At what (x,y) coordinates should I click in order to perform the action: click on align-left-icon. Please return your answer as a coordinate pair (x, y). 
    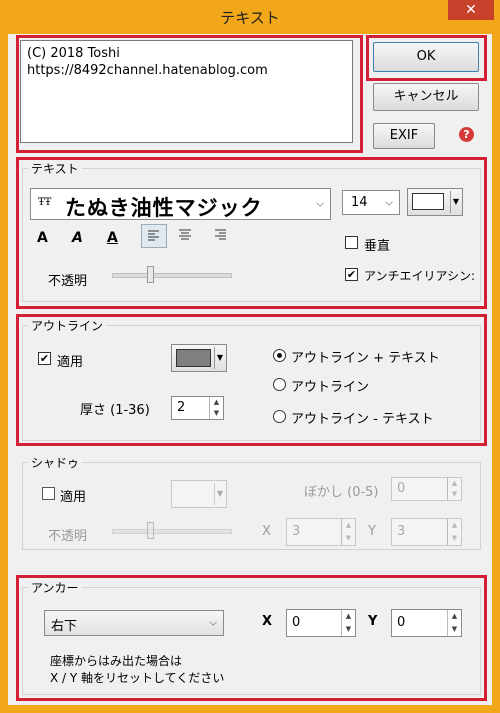
    Looking at the image, I should click on (153, 235).